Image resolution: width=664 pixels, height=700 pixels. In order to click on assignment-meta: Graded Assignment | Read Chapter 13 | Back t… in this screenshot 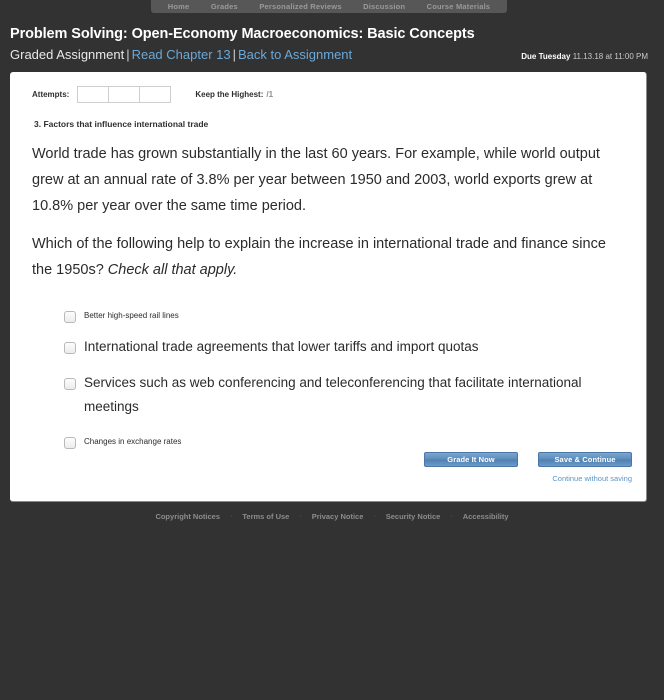, I will do `click(181, 54)`.